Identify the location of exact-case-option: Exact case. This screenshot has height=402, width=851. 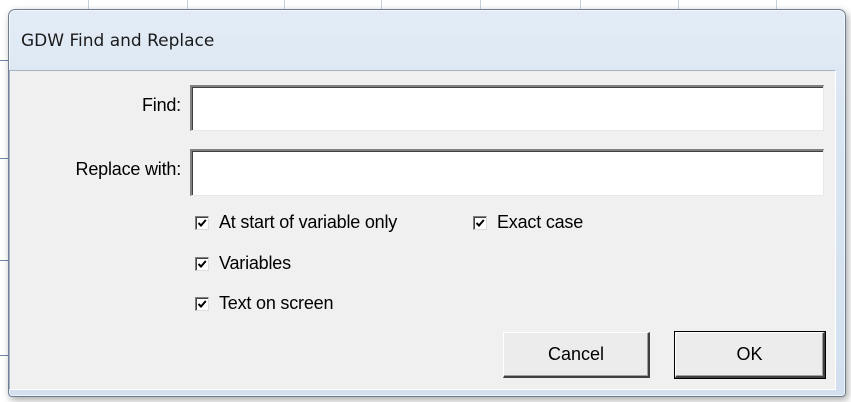
(528, 222).